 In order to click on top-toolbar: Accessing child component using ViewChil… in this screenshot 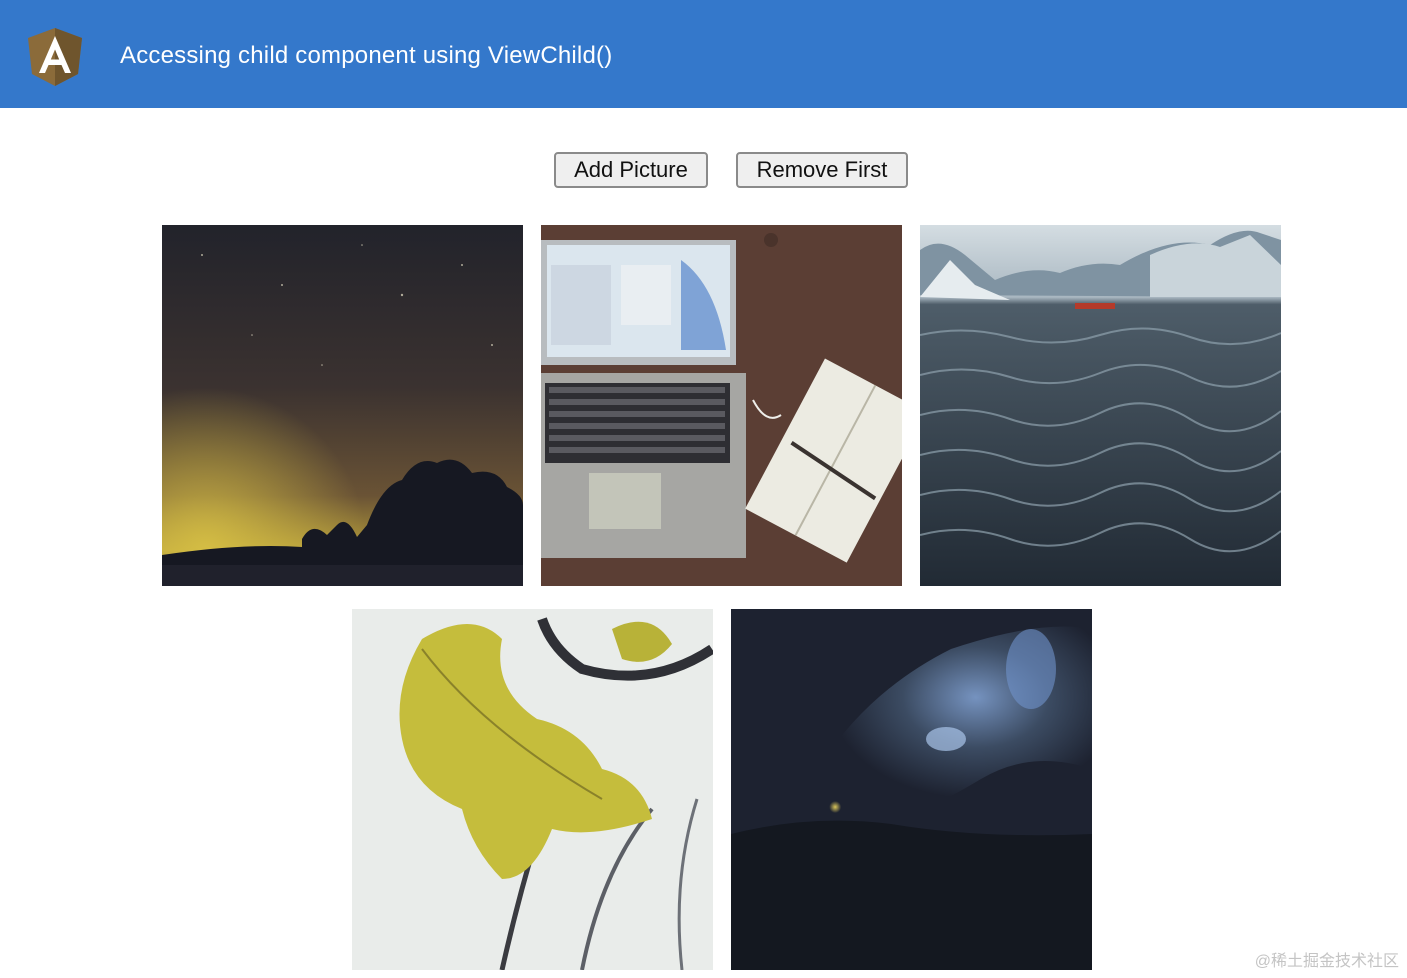, I will do `click(703, 54)`.